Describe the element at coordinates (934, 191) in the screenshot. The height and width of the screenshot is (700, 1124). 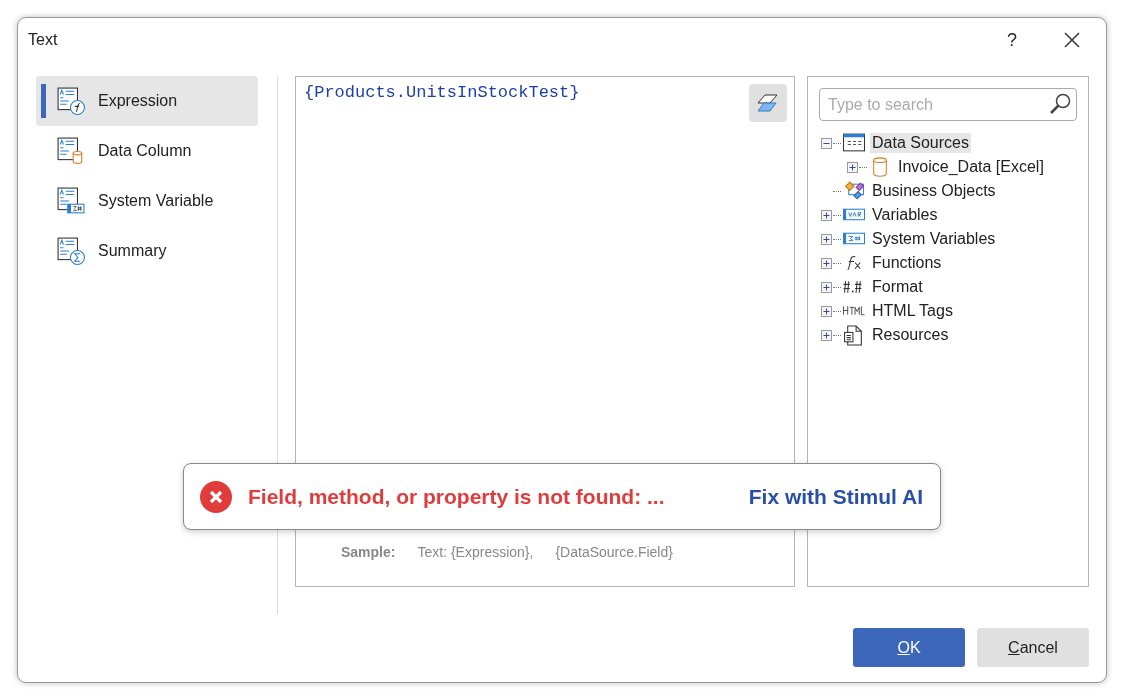
I see `tree-item: Business Objects` at that location.